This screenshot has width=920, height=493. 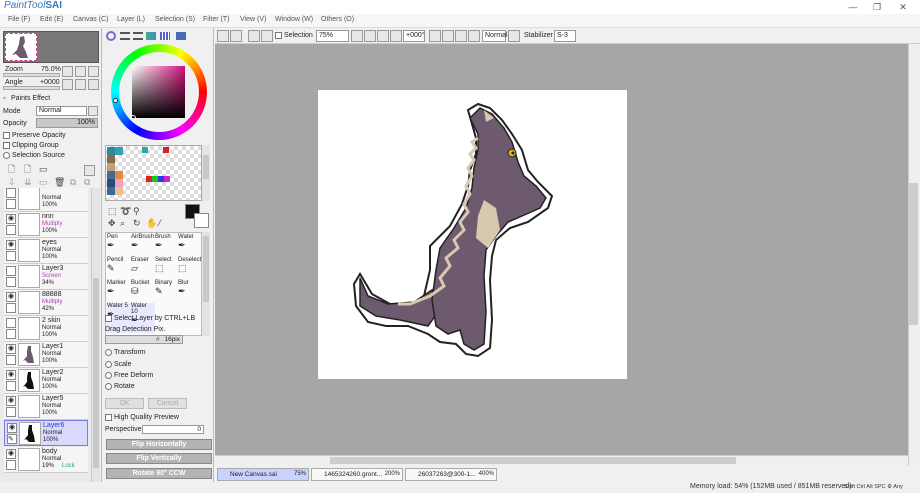 I want to click on close-button: ✕, so click(x=903, y=7).